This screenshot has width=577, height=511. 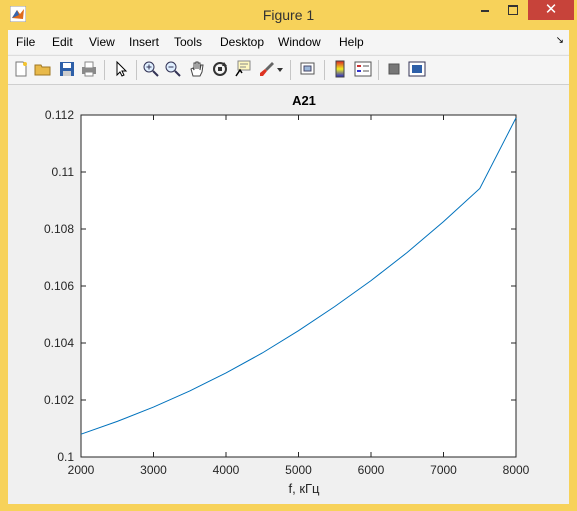 I want to click on dock-arrow-icon: ↘, so click(x=560, y=40).